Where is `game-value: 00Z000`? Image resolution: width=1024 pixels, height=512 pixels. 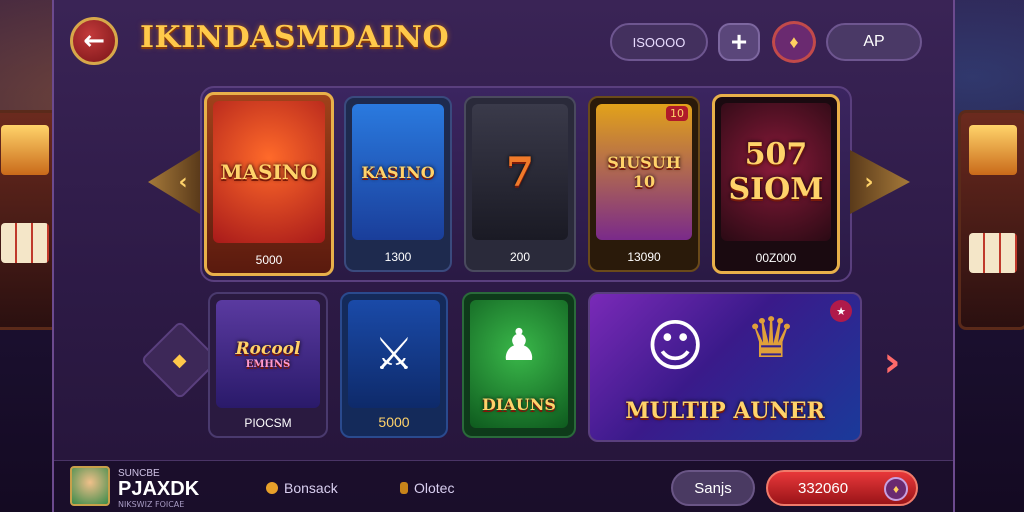 game-value: 00Z000 is located at coordinates (776, 258).